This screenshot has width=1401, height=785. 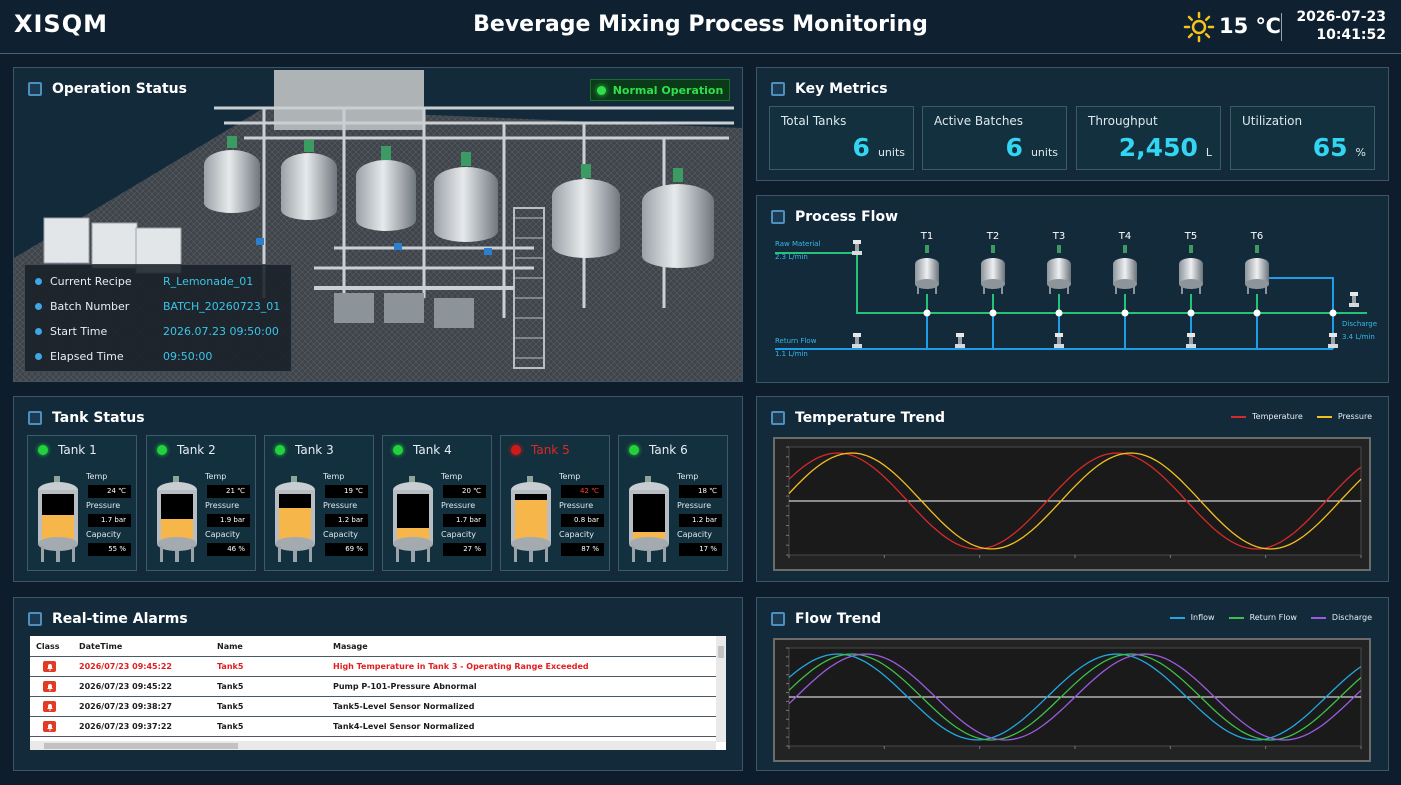 I want to click on header-divider, so click(x=1281, y=27).